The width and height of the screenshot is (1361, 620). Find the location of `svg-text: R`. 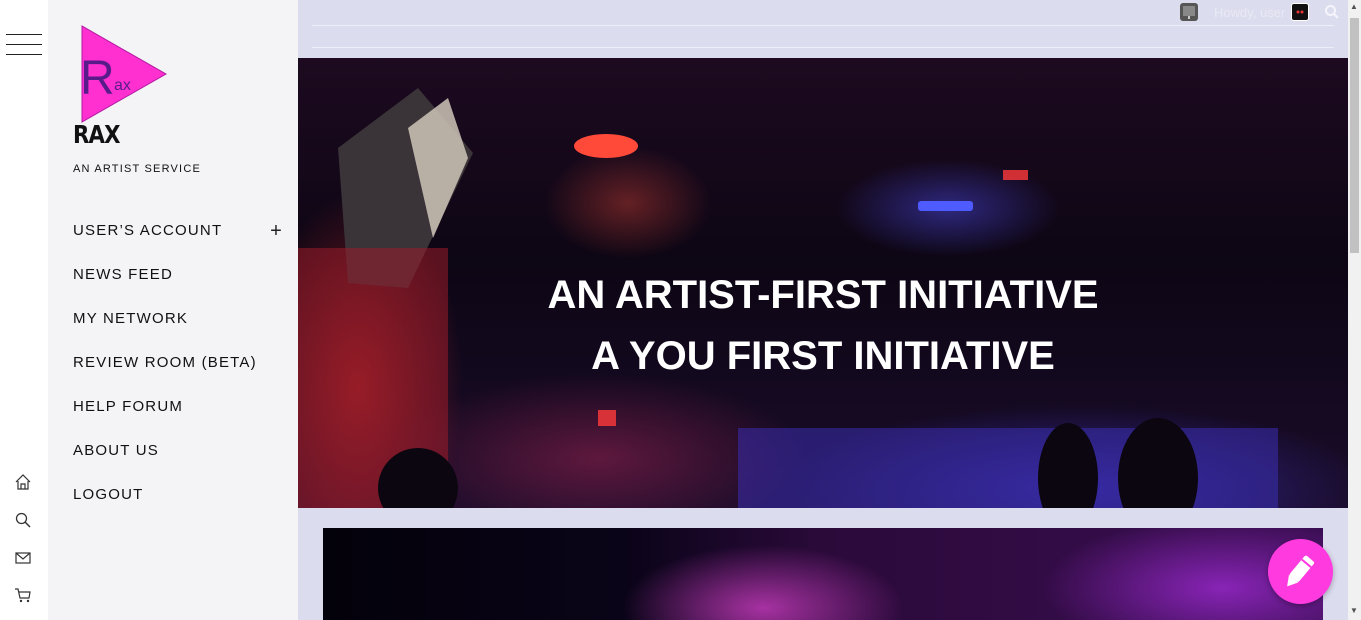

svg-text: R is located at coordinates (97, 78).